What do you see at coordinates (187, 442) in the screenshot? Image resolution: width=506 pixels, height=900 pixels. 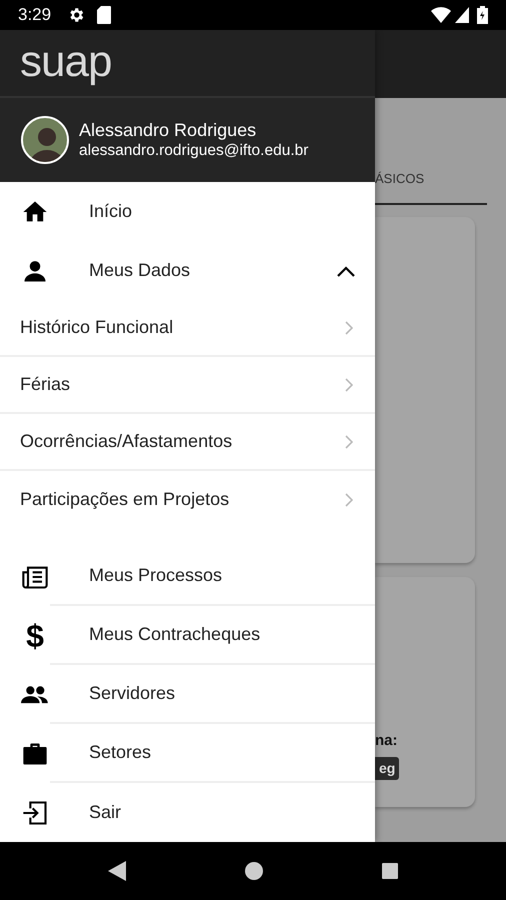 I see `submenu-item: Ocorrências/Afastamentos` at bounding box center [187, 442].